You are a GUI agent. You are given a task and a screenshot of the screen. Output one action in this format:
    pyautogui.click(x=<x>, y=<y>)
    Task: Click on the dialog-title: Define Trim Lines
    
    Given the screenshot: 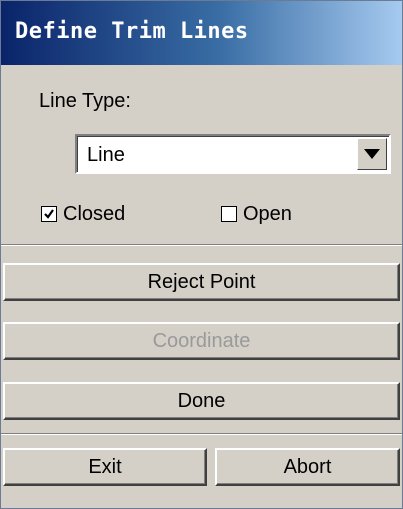 What is the action you would take?
    pyautogui.click(x=132, y=31)
    